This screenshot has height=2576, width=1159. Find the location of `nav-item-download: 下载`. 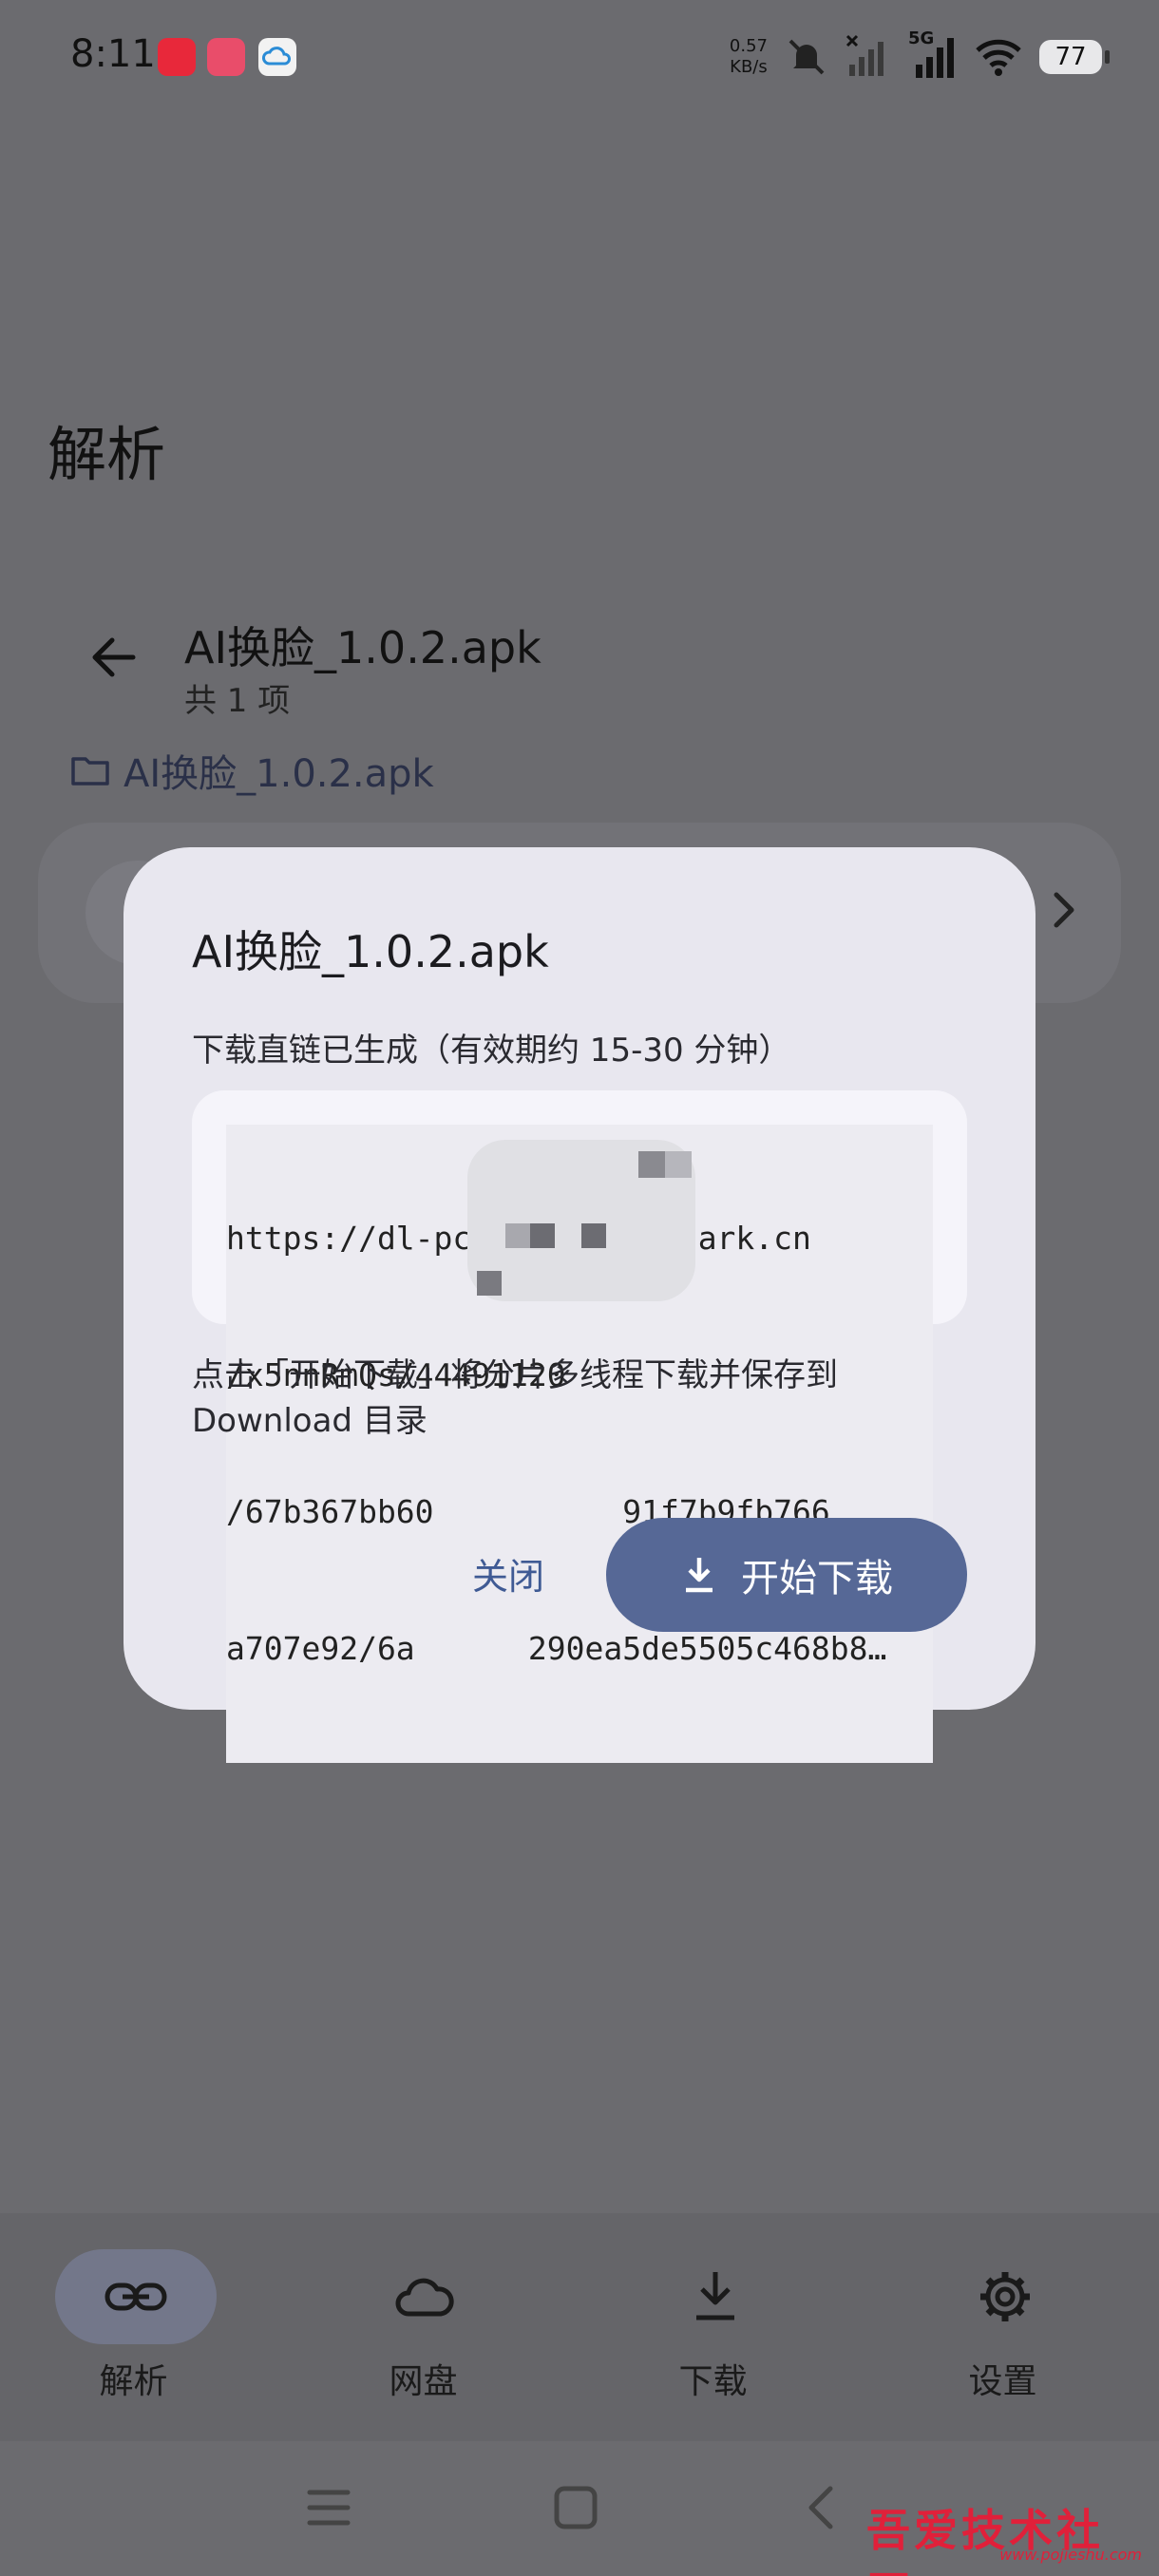

nav-item-download: 下载 is located at coordinates (724, 2327).